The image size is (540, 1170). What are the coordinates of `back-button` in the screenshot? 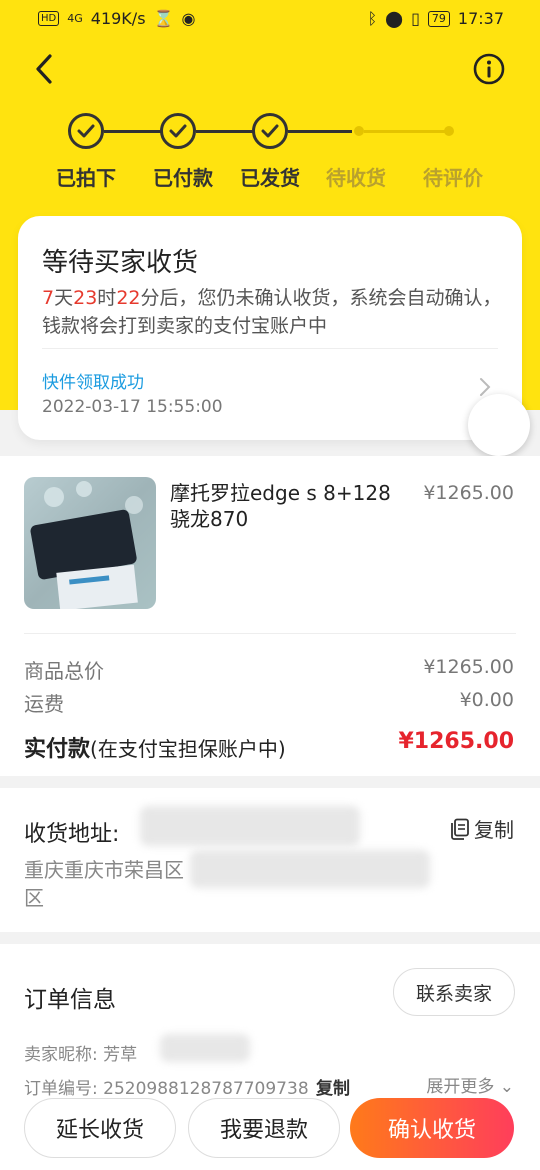 It's located at (45, 69).